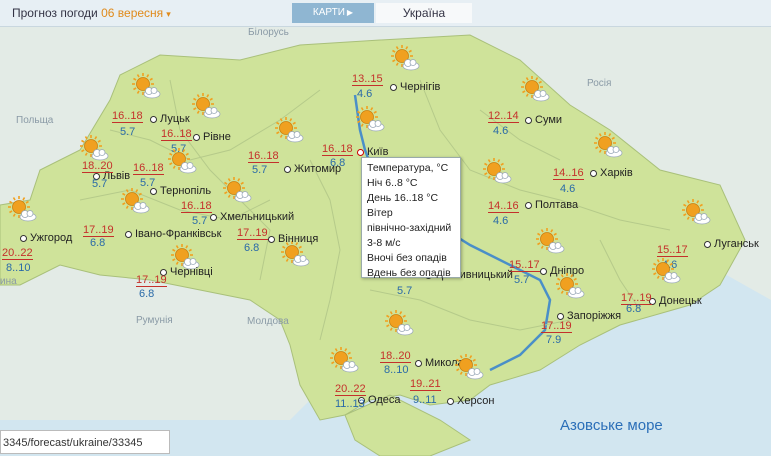 The width and height of the screenshot is (771, 456). I want to click on country-romania: Румунія, so click(154, 320).